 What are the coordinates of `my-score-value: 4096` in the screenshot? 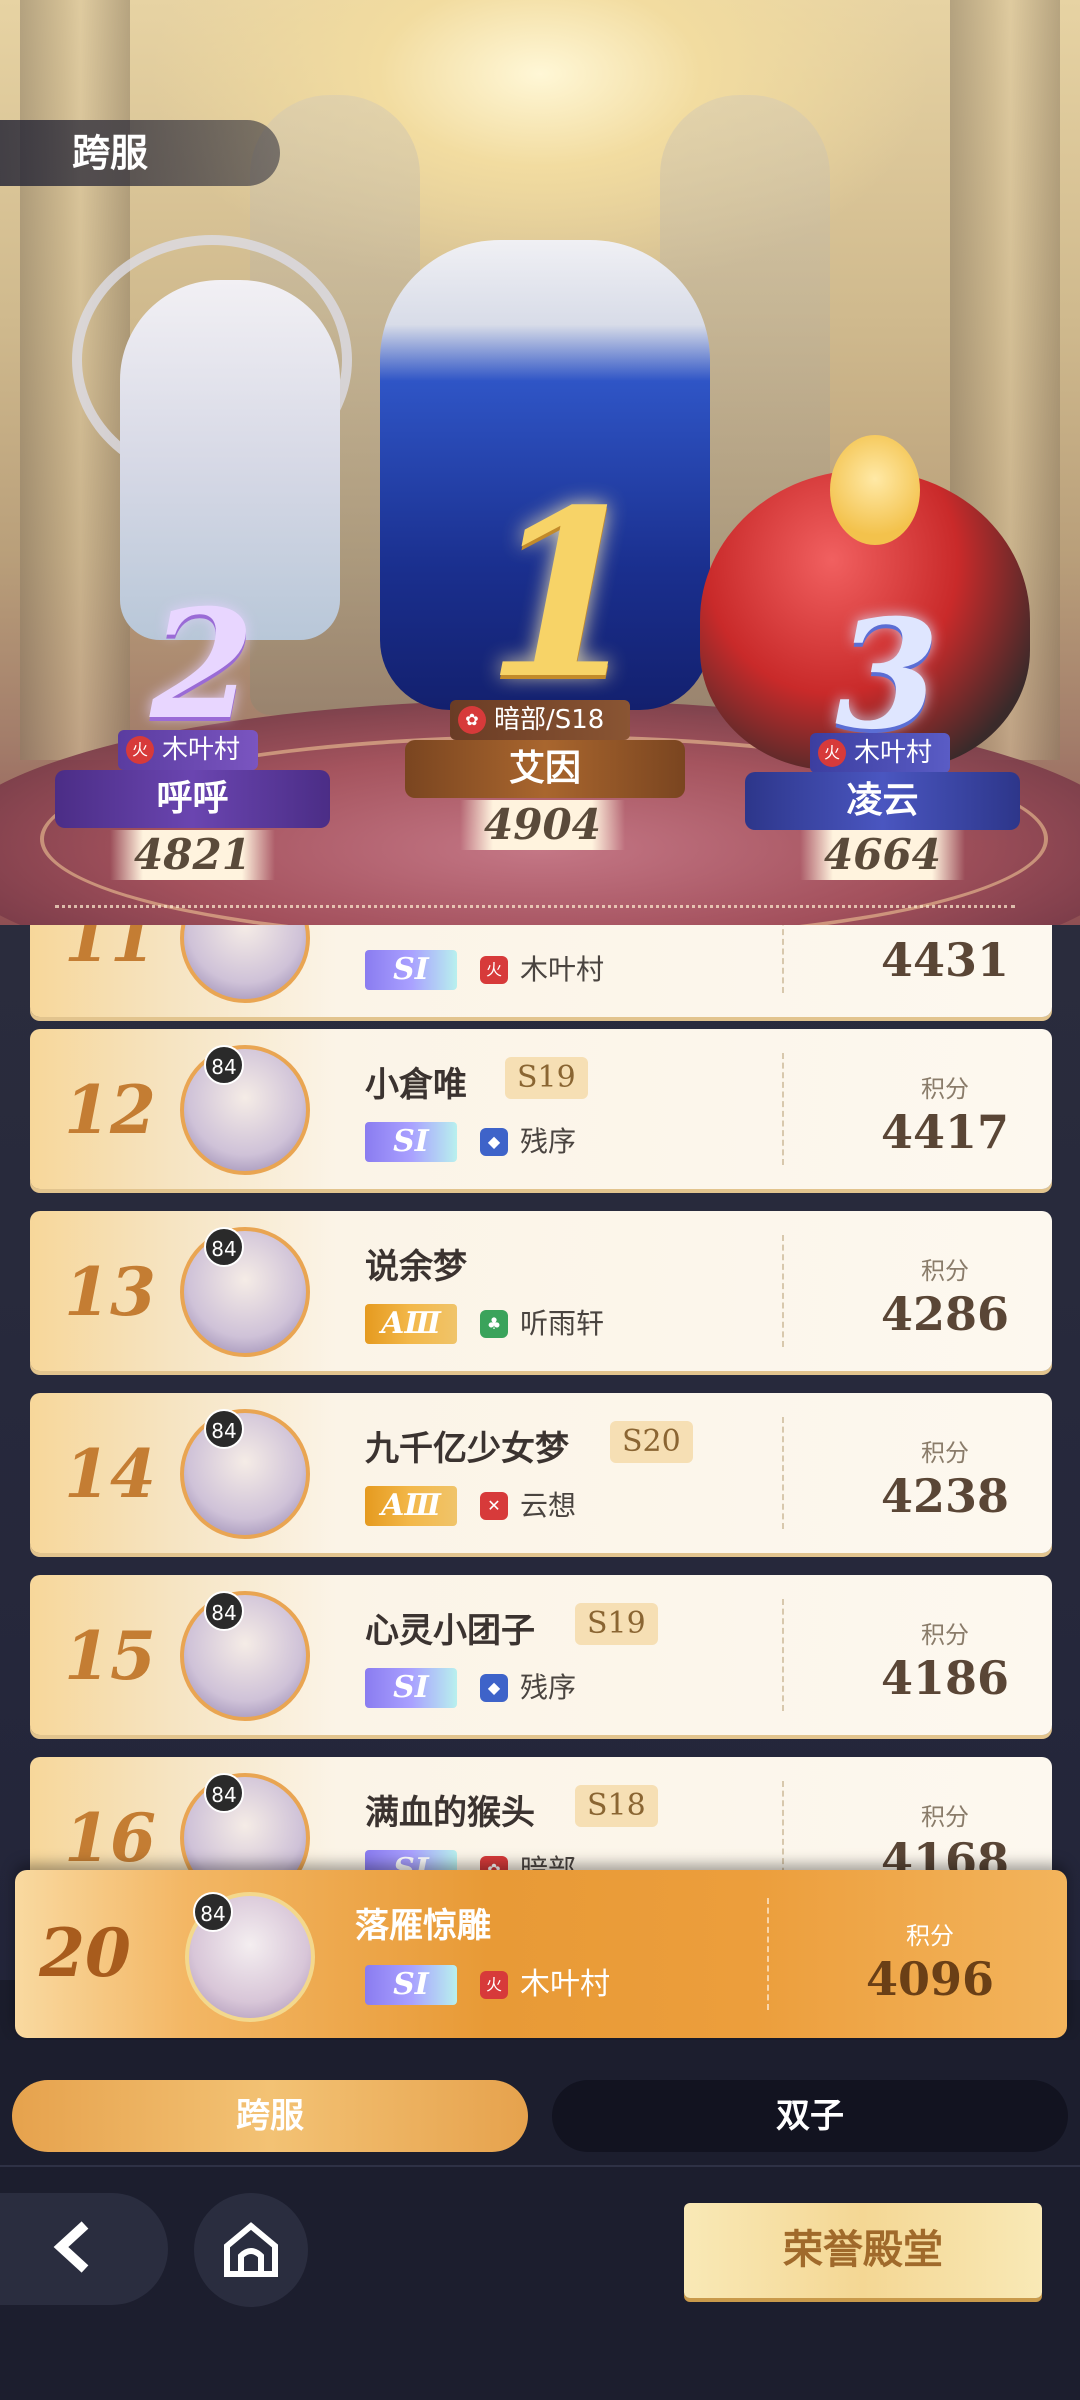 It's located at (930, 1979).